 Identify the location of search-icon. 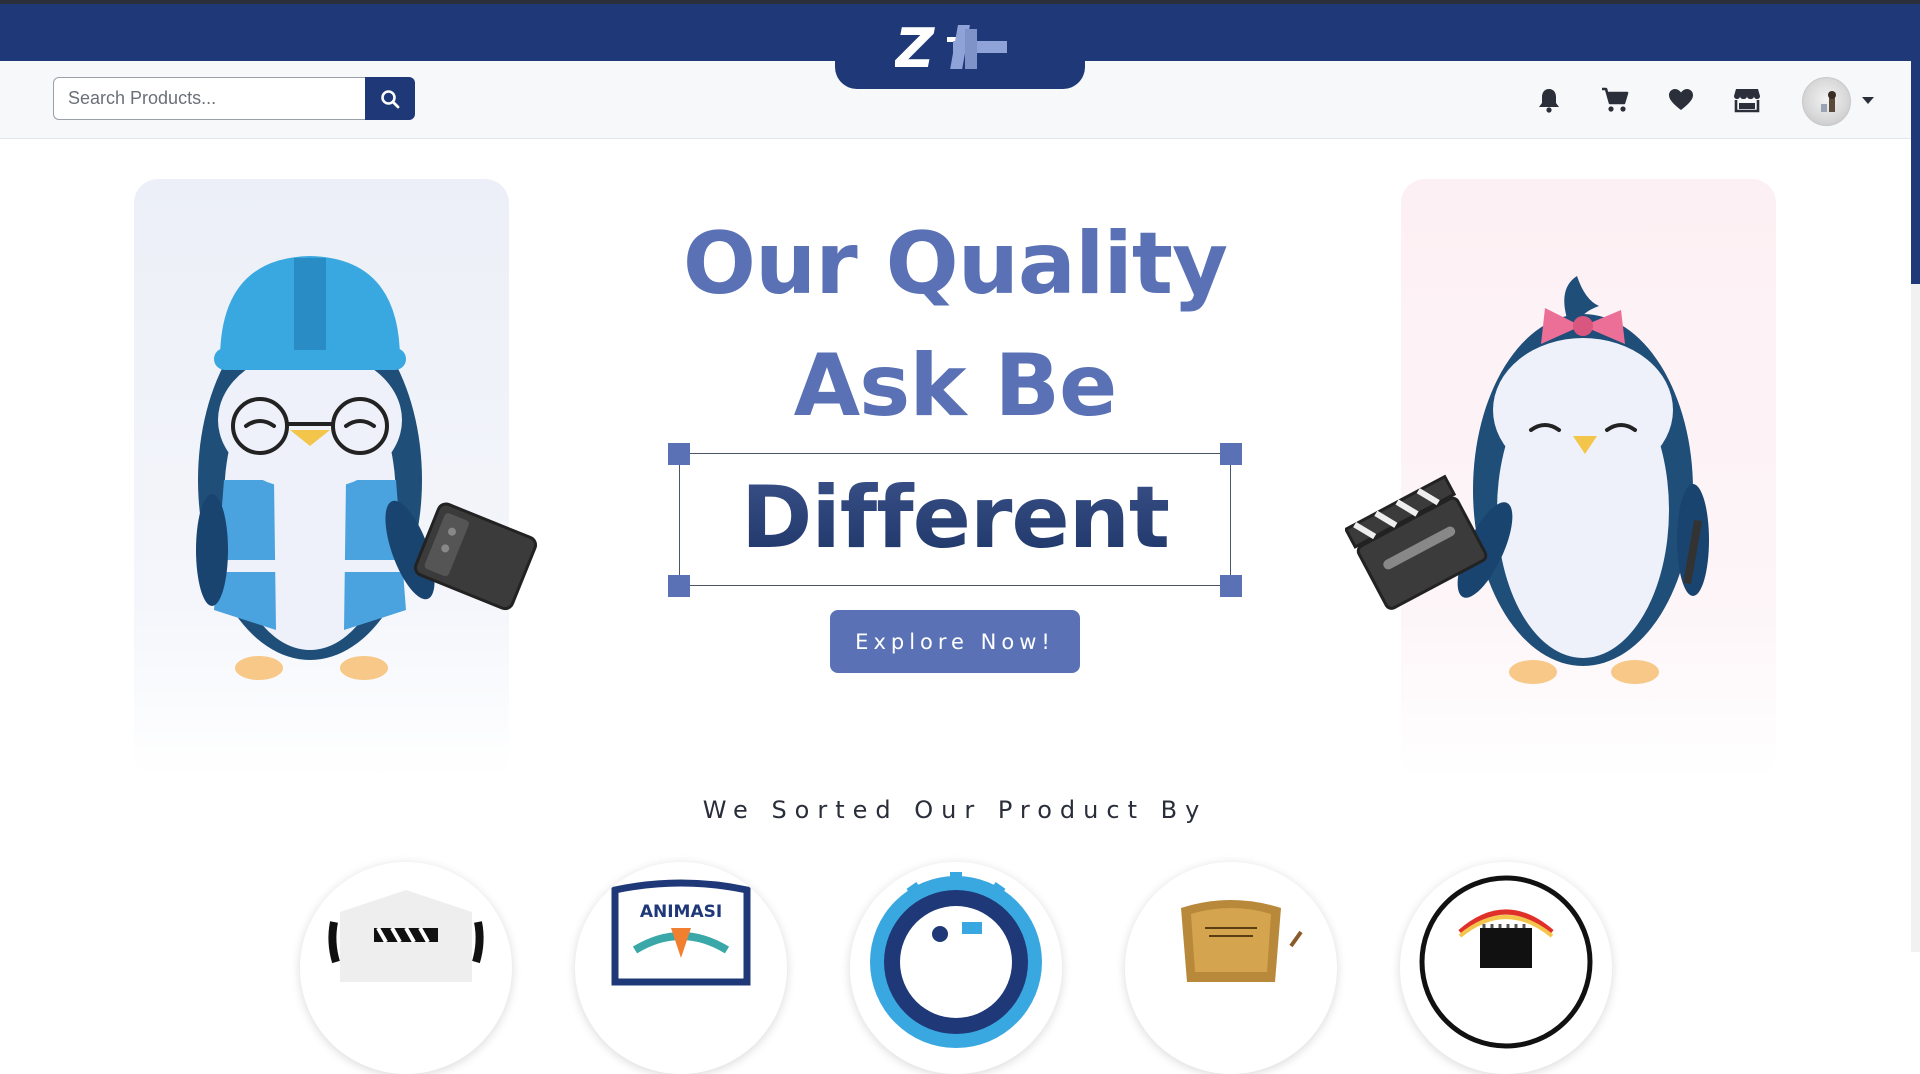
(390, 98).